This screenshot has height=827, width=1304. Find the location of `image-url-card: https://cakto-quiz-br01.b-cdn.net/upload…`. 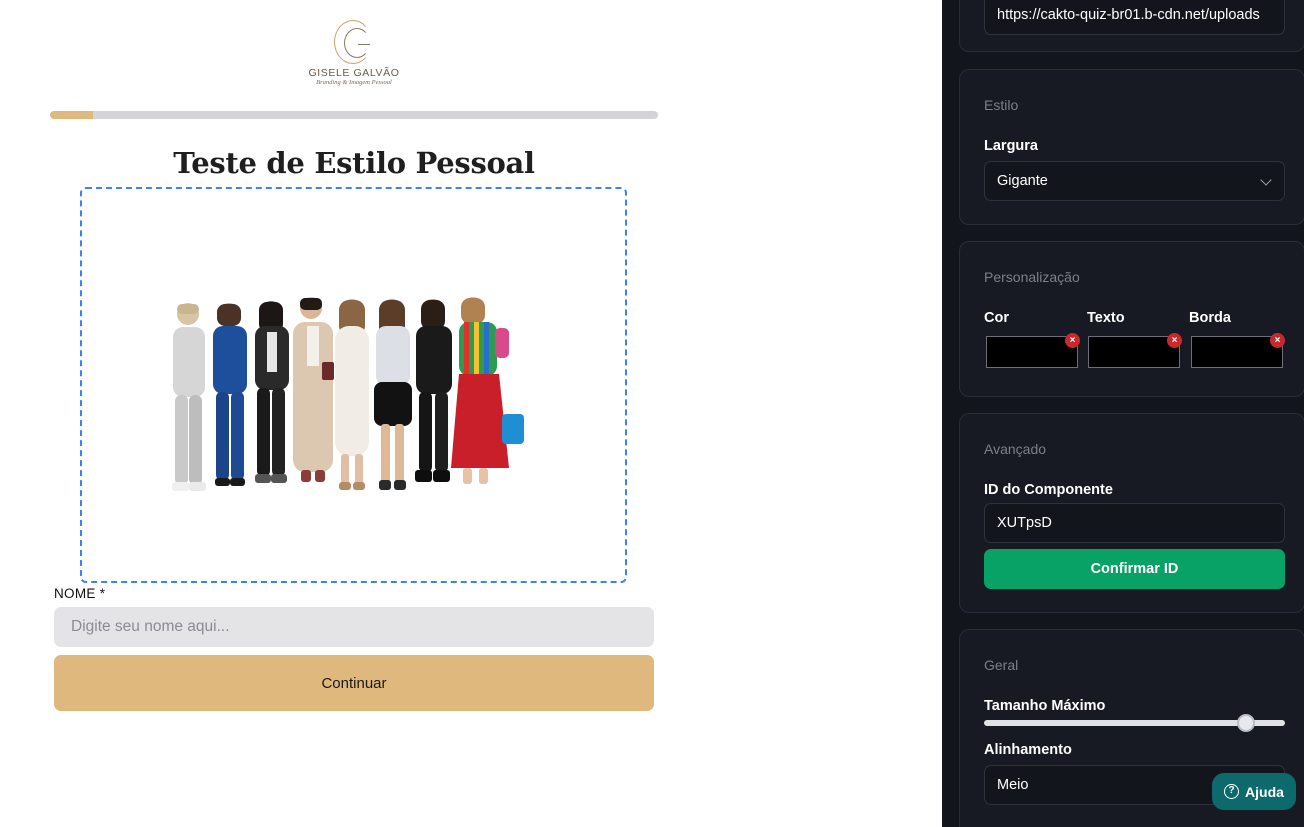

image-url-card: https://cakto-quiz-br01.b-cdn.net/upload… is located at coordinates (1131, 26).